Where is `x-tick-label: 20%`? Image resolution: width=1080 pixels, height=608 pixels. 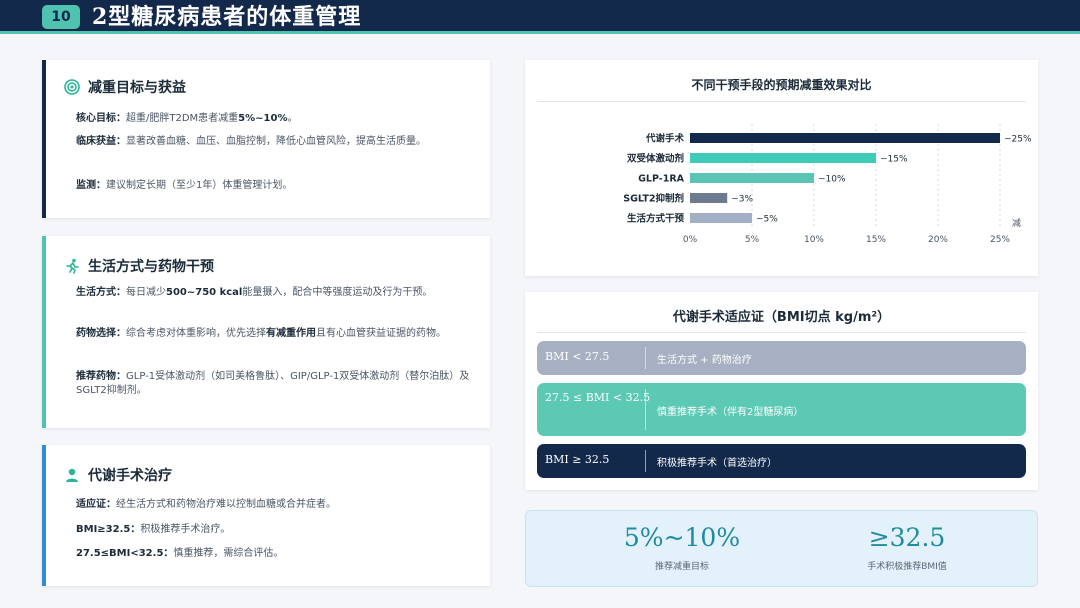 x-tick-label: 20% is located at coordinates (938, 240).